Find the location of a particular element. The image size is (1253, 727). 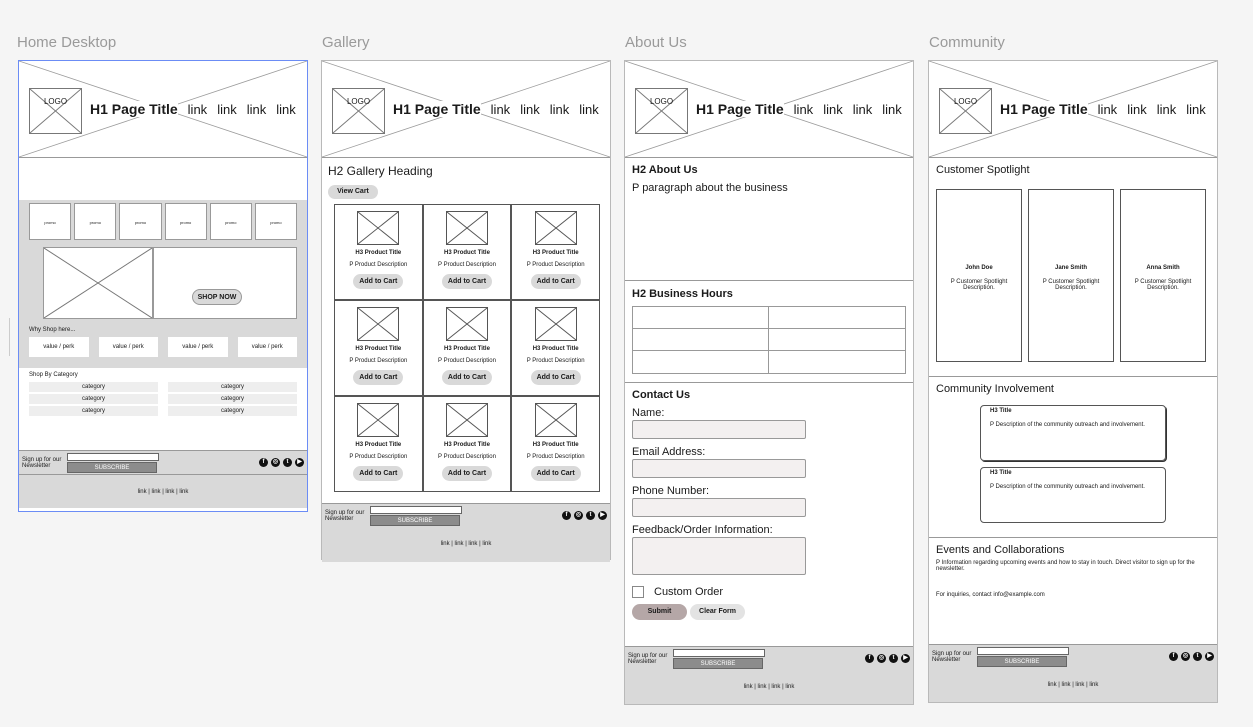

name-field is located at coordinates (719, 429).